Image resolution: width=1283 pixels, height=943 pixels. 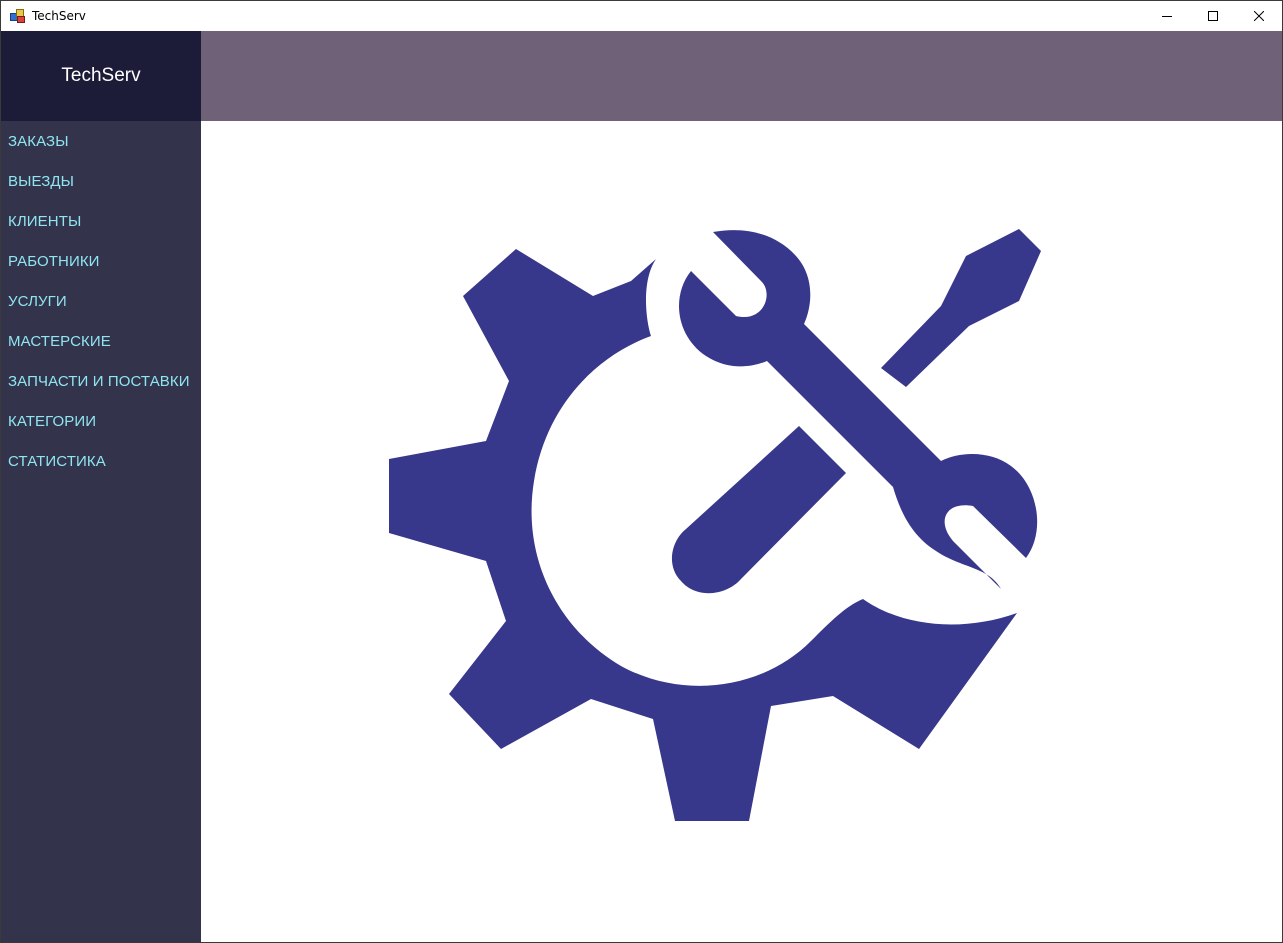 I want to click on sidebar-item-statistics: СТАТИСТИКА, so click(x=101, y=461).